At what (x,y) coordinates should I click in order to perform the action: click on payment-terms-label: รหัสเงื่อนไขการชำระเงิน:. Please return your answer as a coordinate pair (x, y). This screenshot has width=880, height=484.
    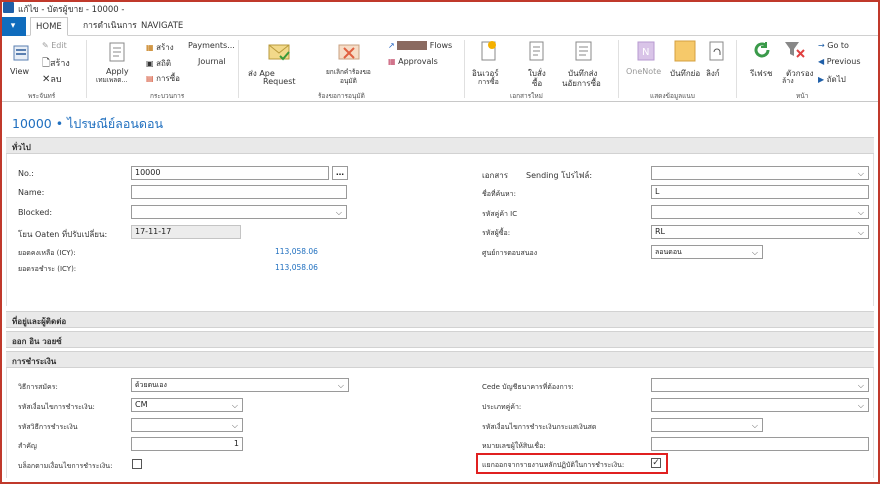
    Looking at the image, I should click on (56, 407).